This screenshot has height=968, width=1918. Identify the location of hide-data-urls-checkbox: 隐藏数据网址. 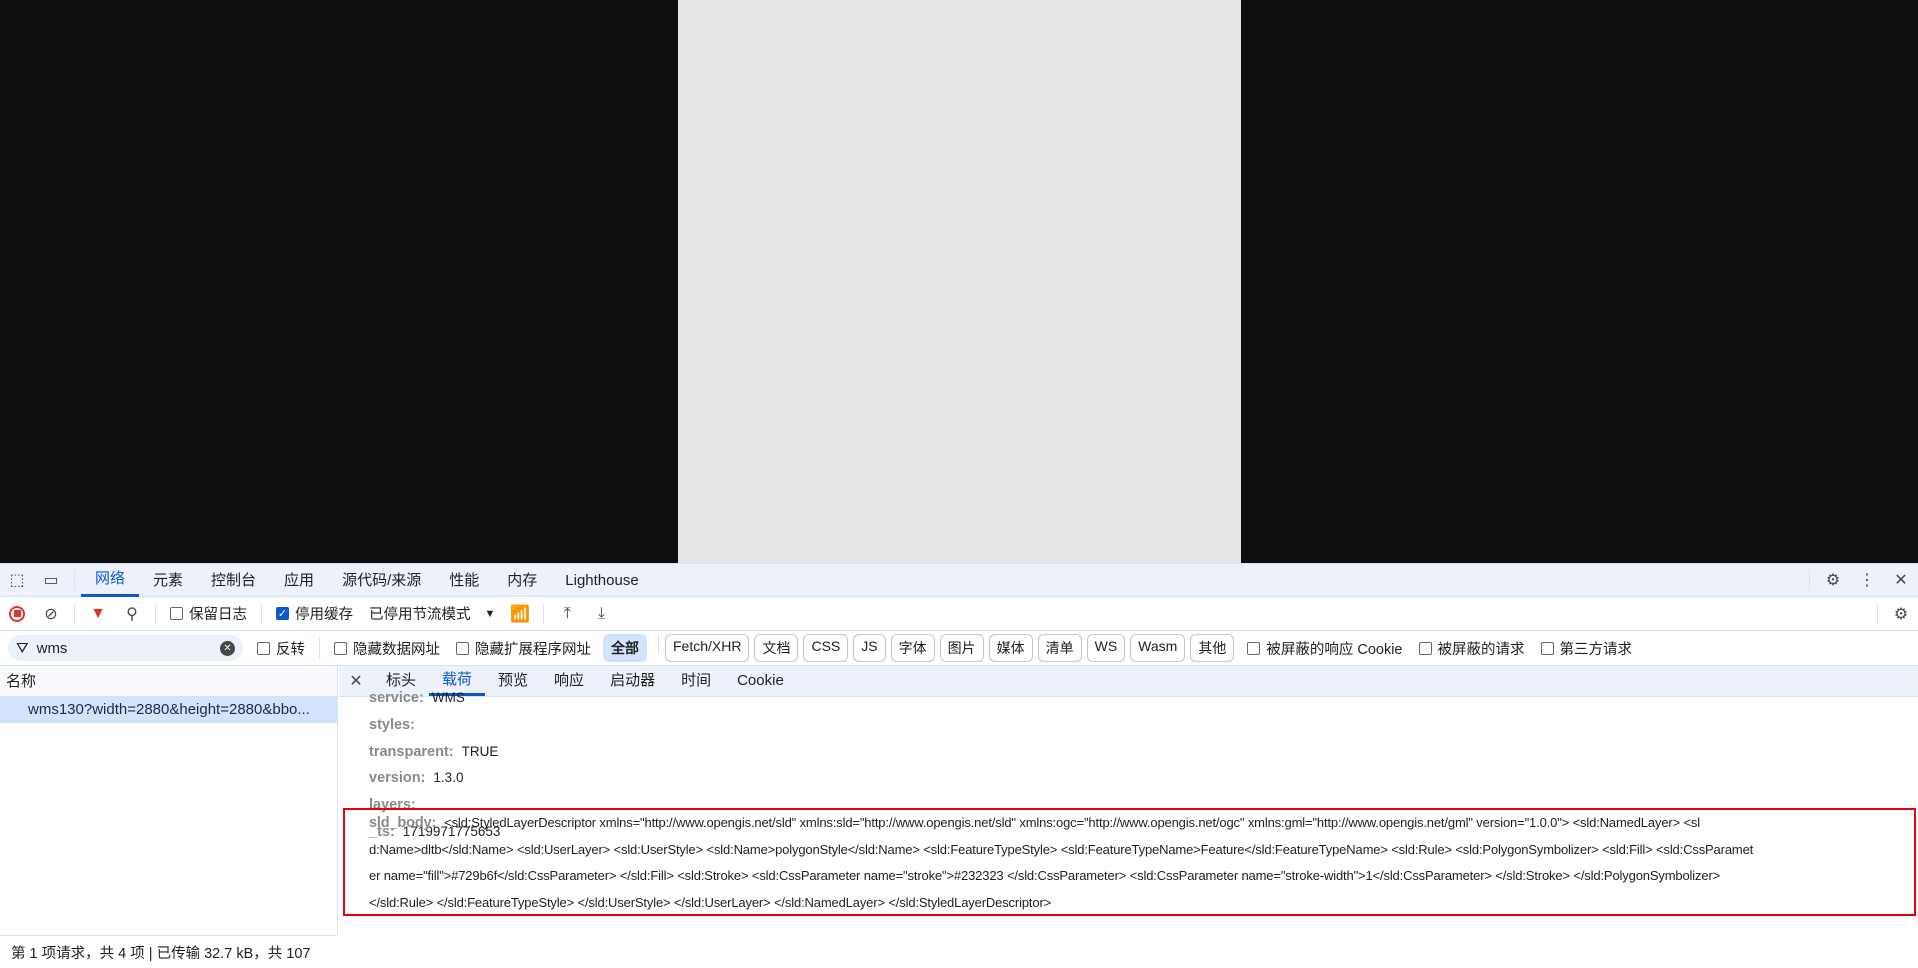
(387, 648).